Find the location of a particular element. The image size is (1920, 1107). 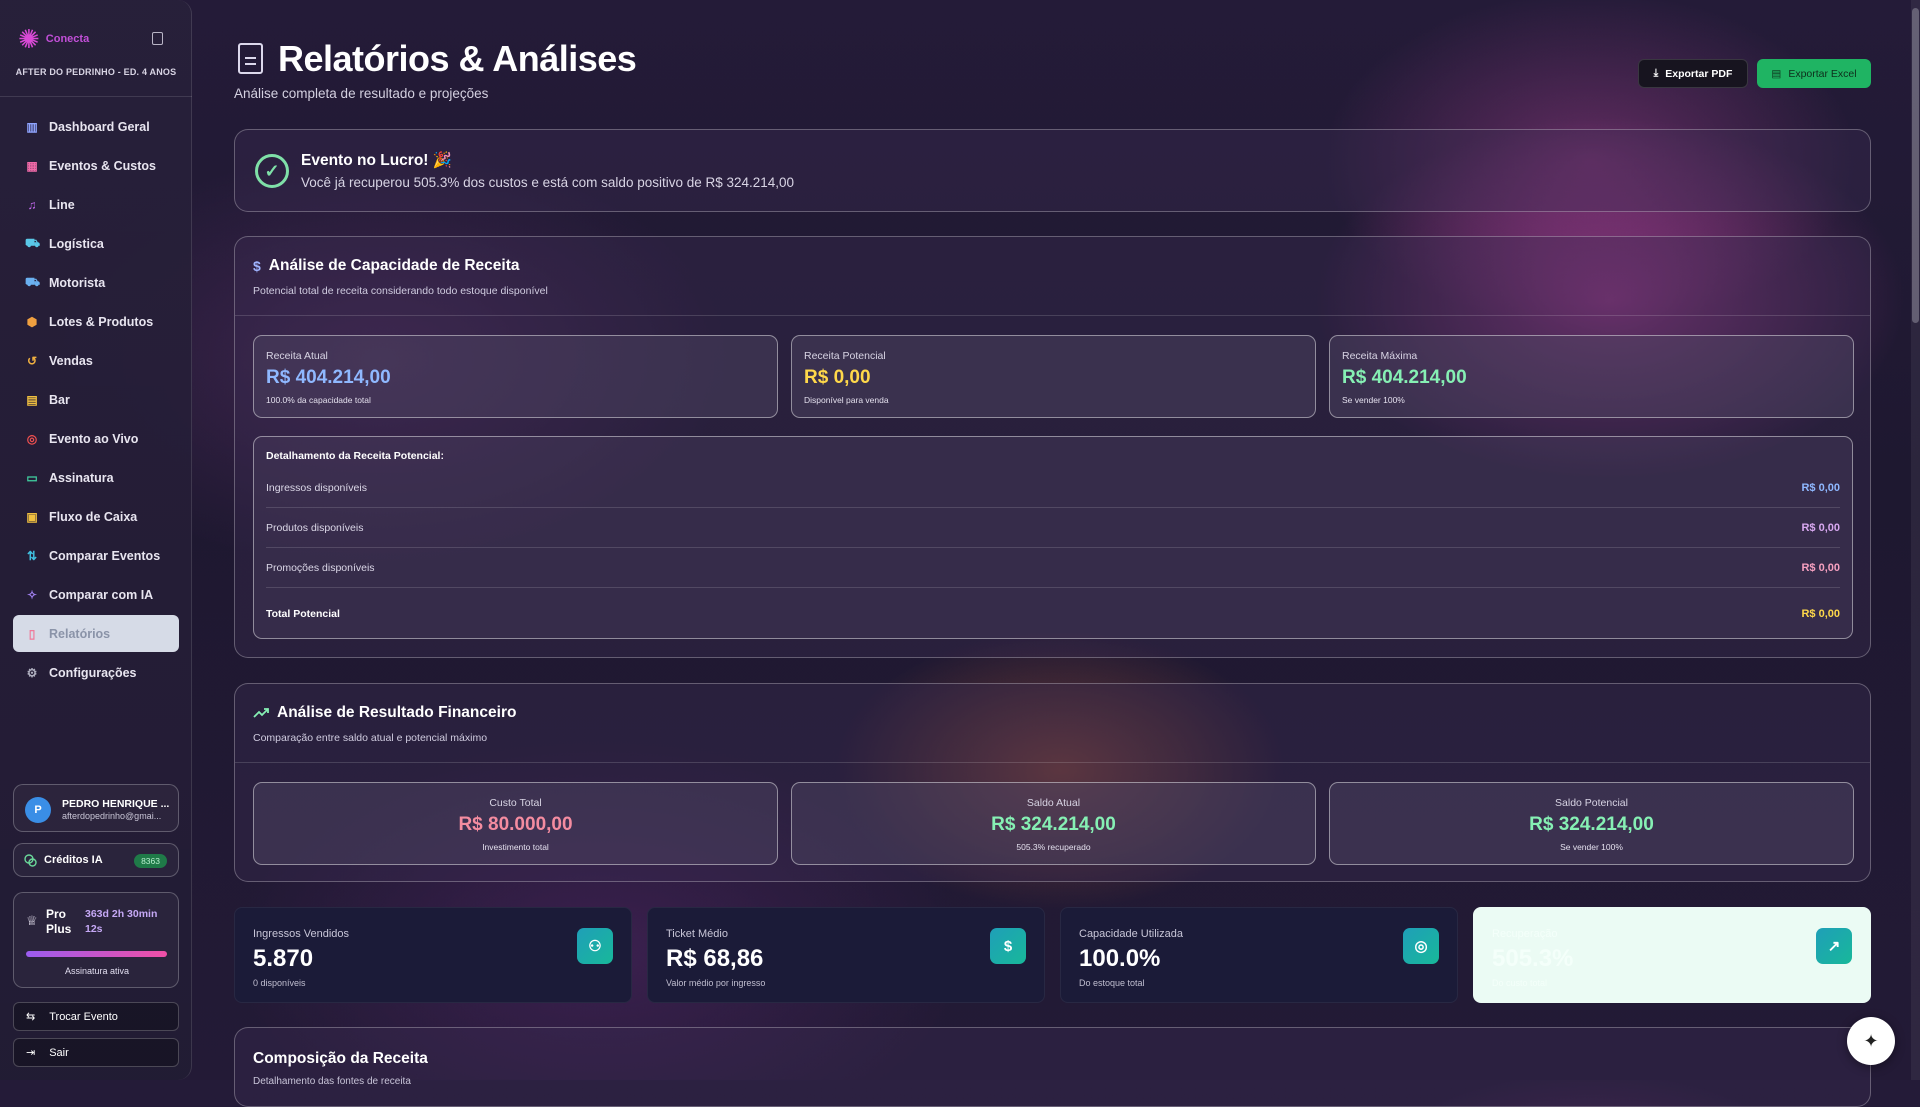

beer-icon: ▤ is located at coordinates (32, 399).